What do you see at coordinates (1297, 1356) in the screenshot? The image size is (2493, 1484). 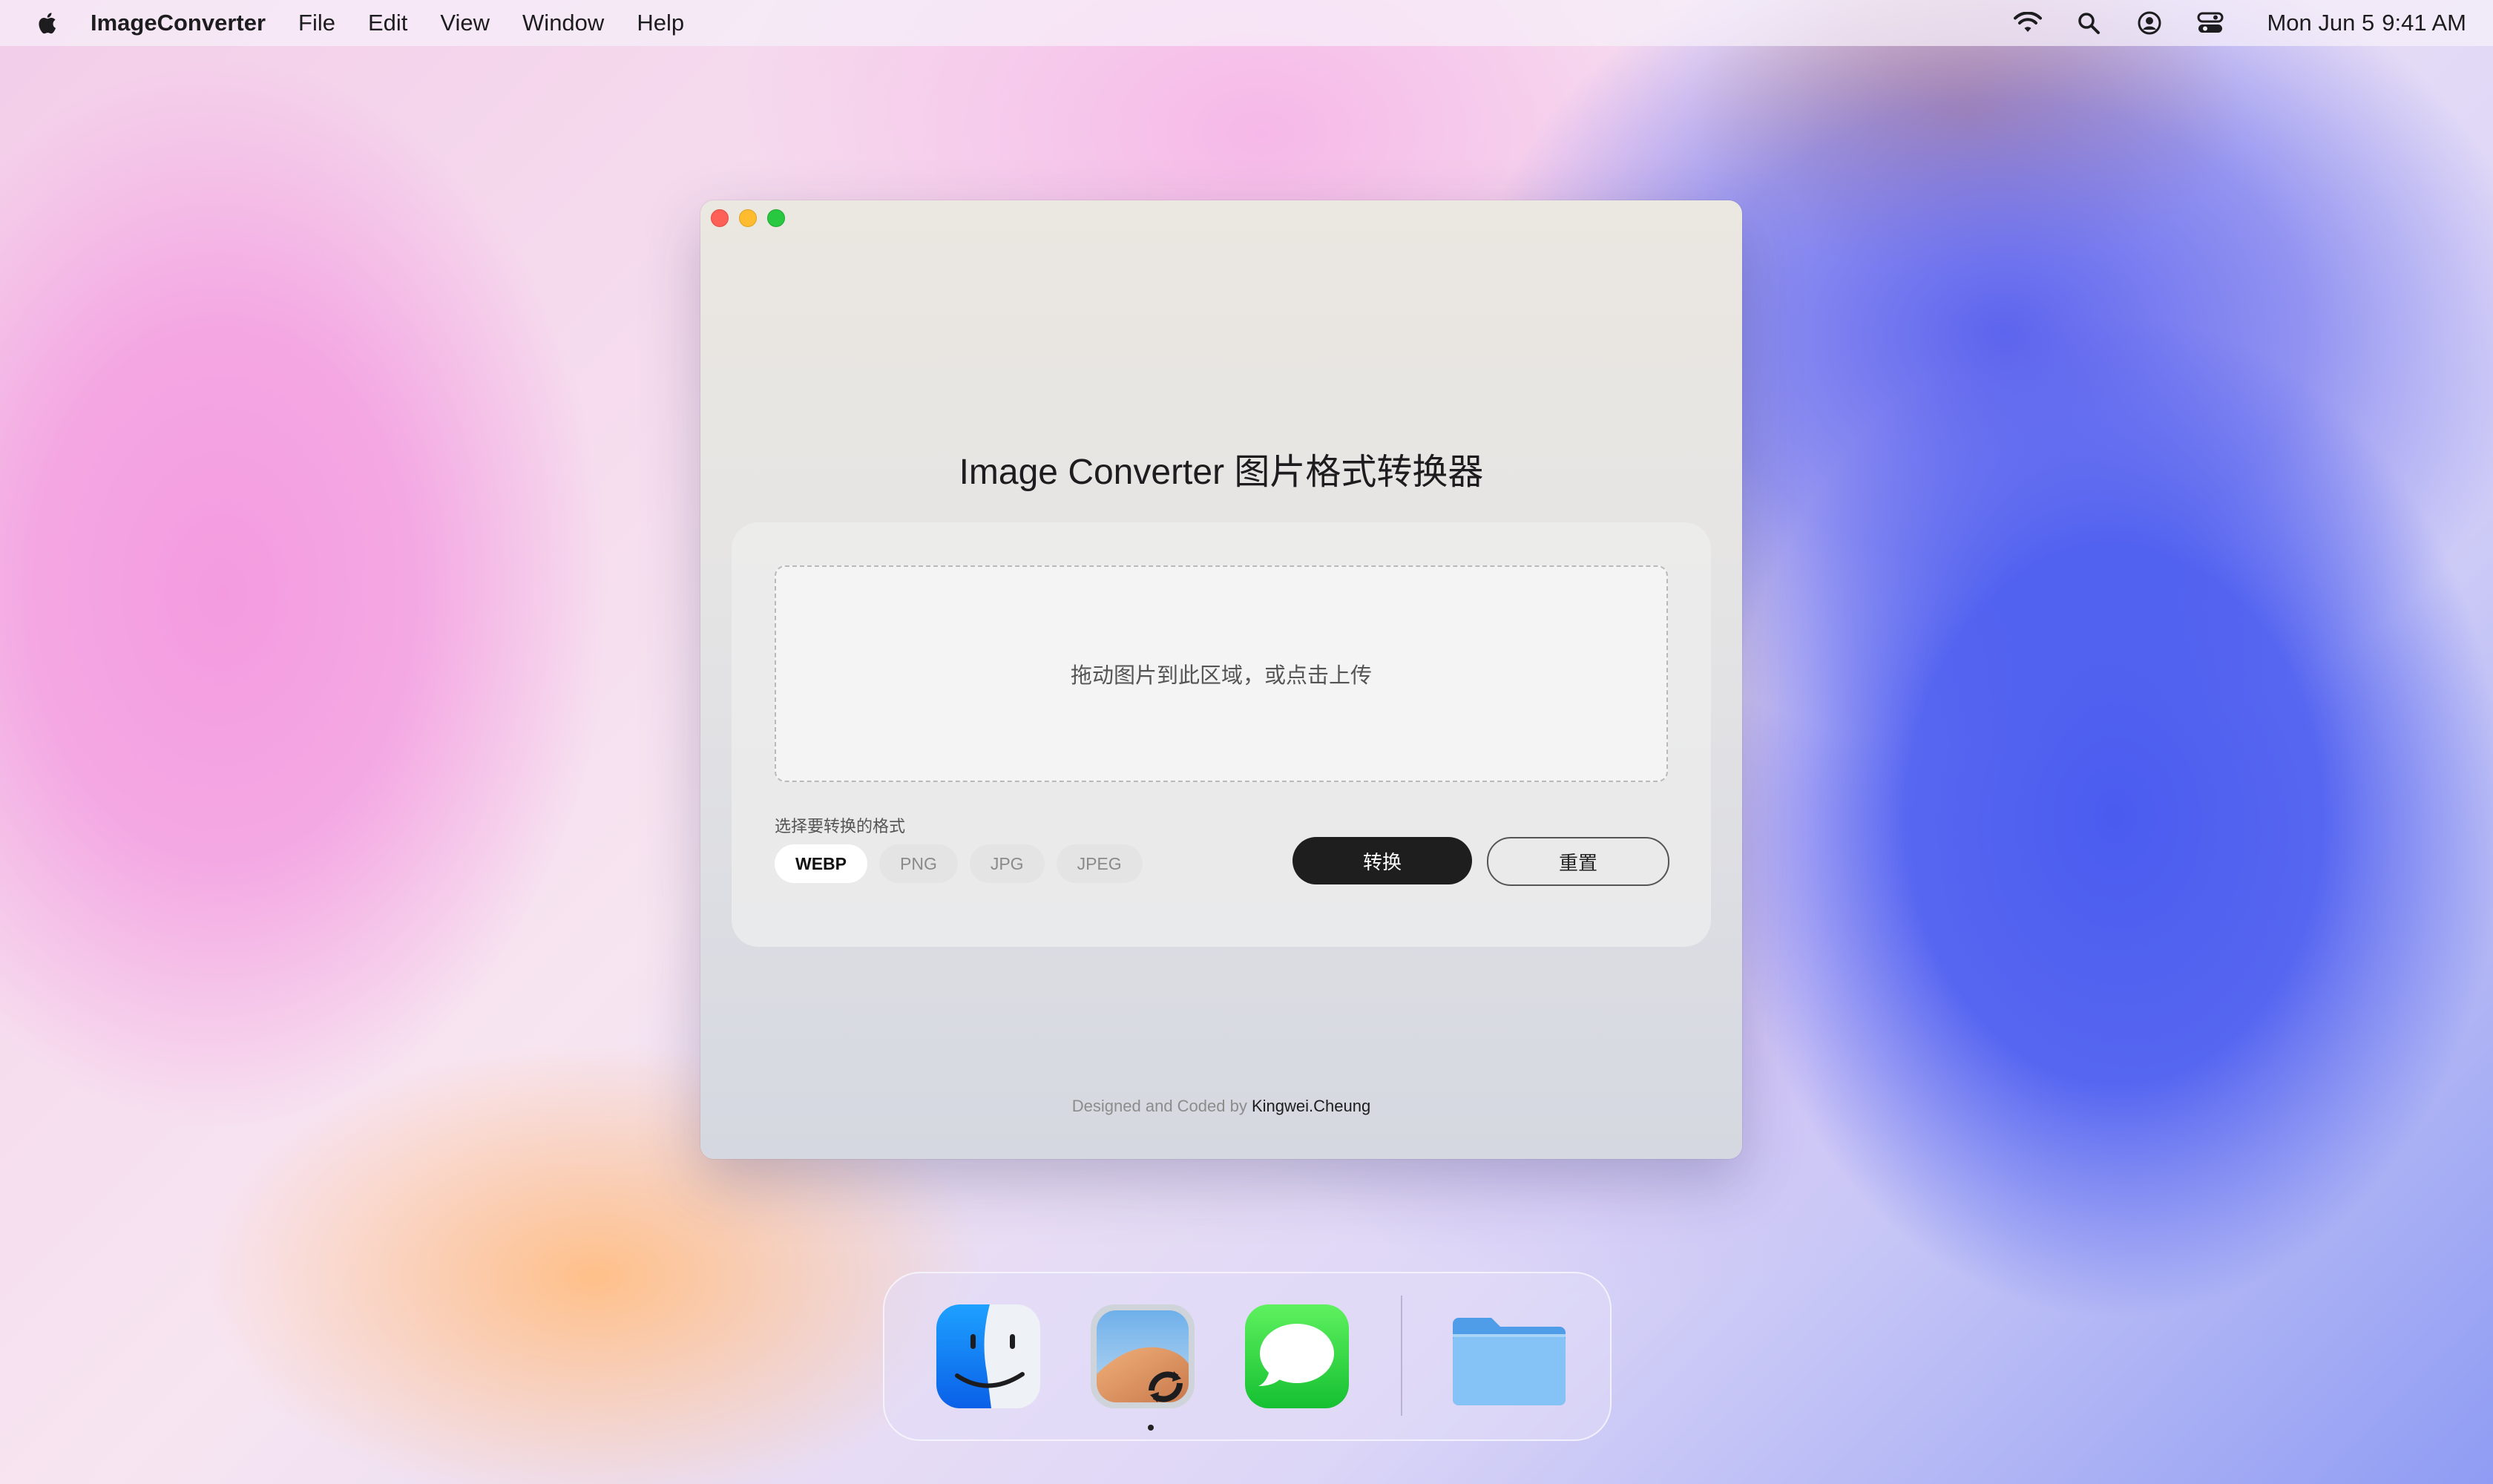 I see `messages-icon` at bounding box center [1297, 1356].